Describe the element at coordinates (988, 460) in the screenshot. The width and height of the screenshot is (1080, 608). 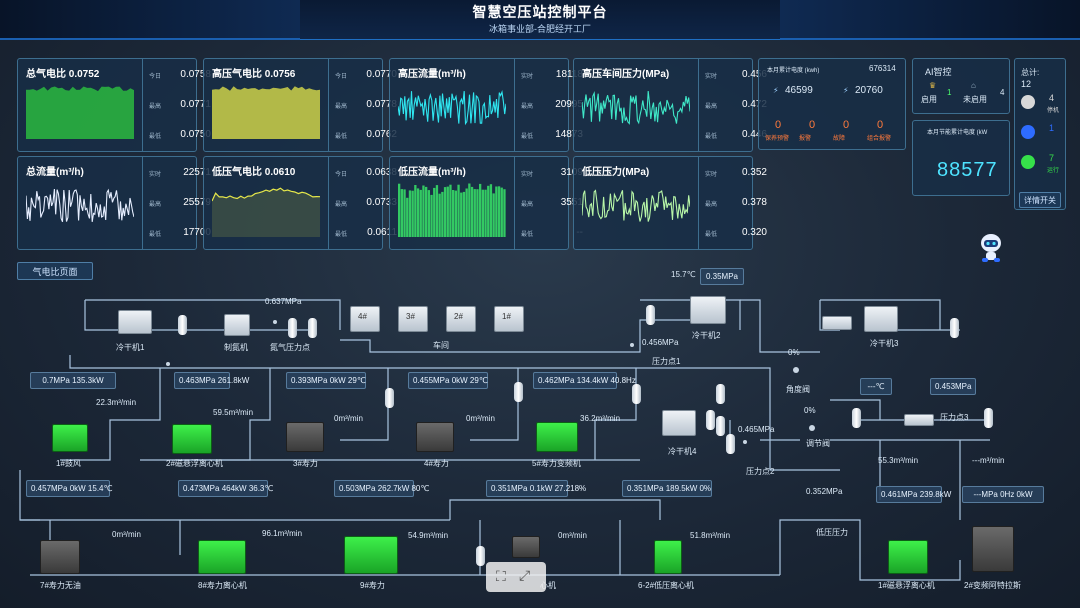
I see `flow-readout: ---m³/min` at that location.